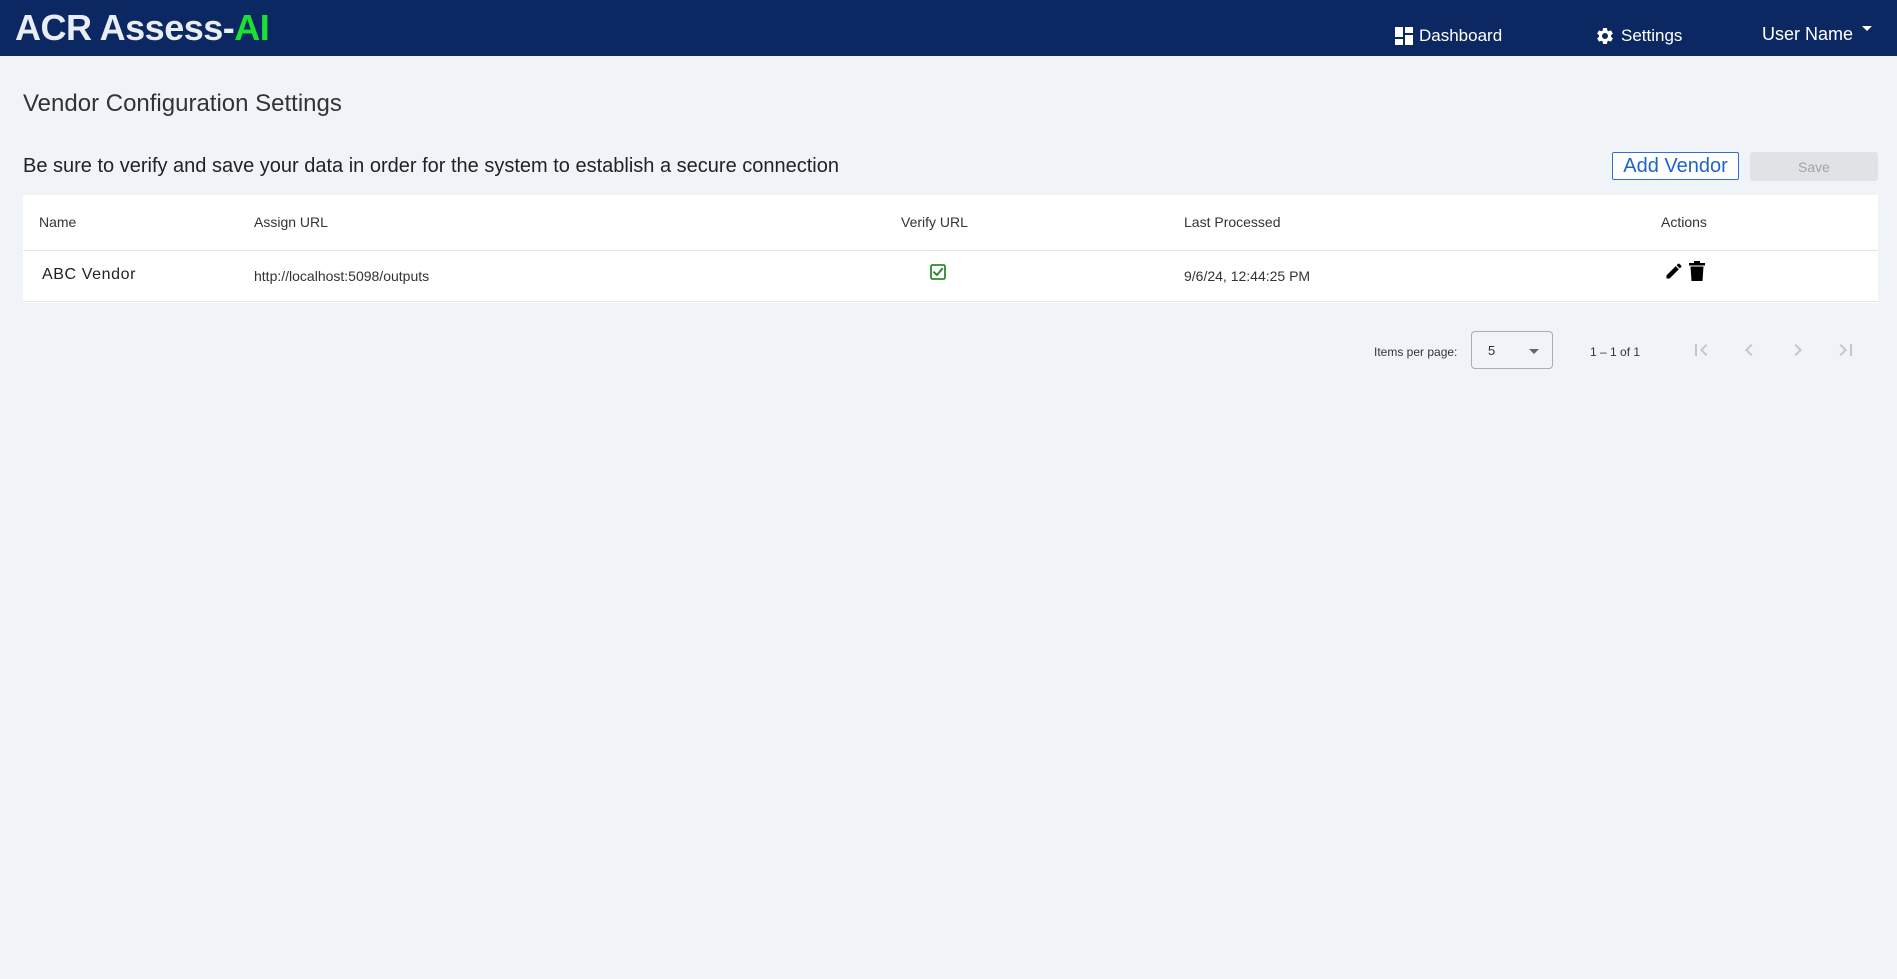  I want to click on last-page-icon, so click(1846, 350).